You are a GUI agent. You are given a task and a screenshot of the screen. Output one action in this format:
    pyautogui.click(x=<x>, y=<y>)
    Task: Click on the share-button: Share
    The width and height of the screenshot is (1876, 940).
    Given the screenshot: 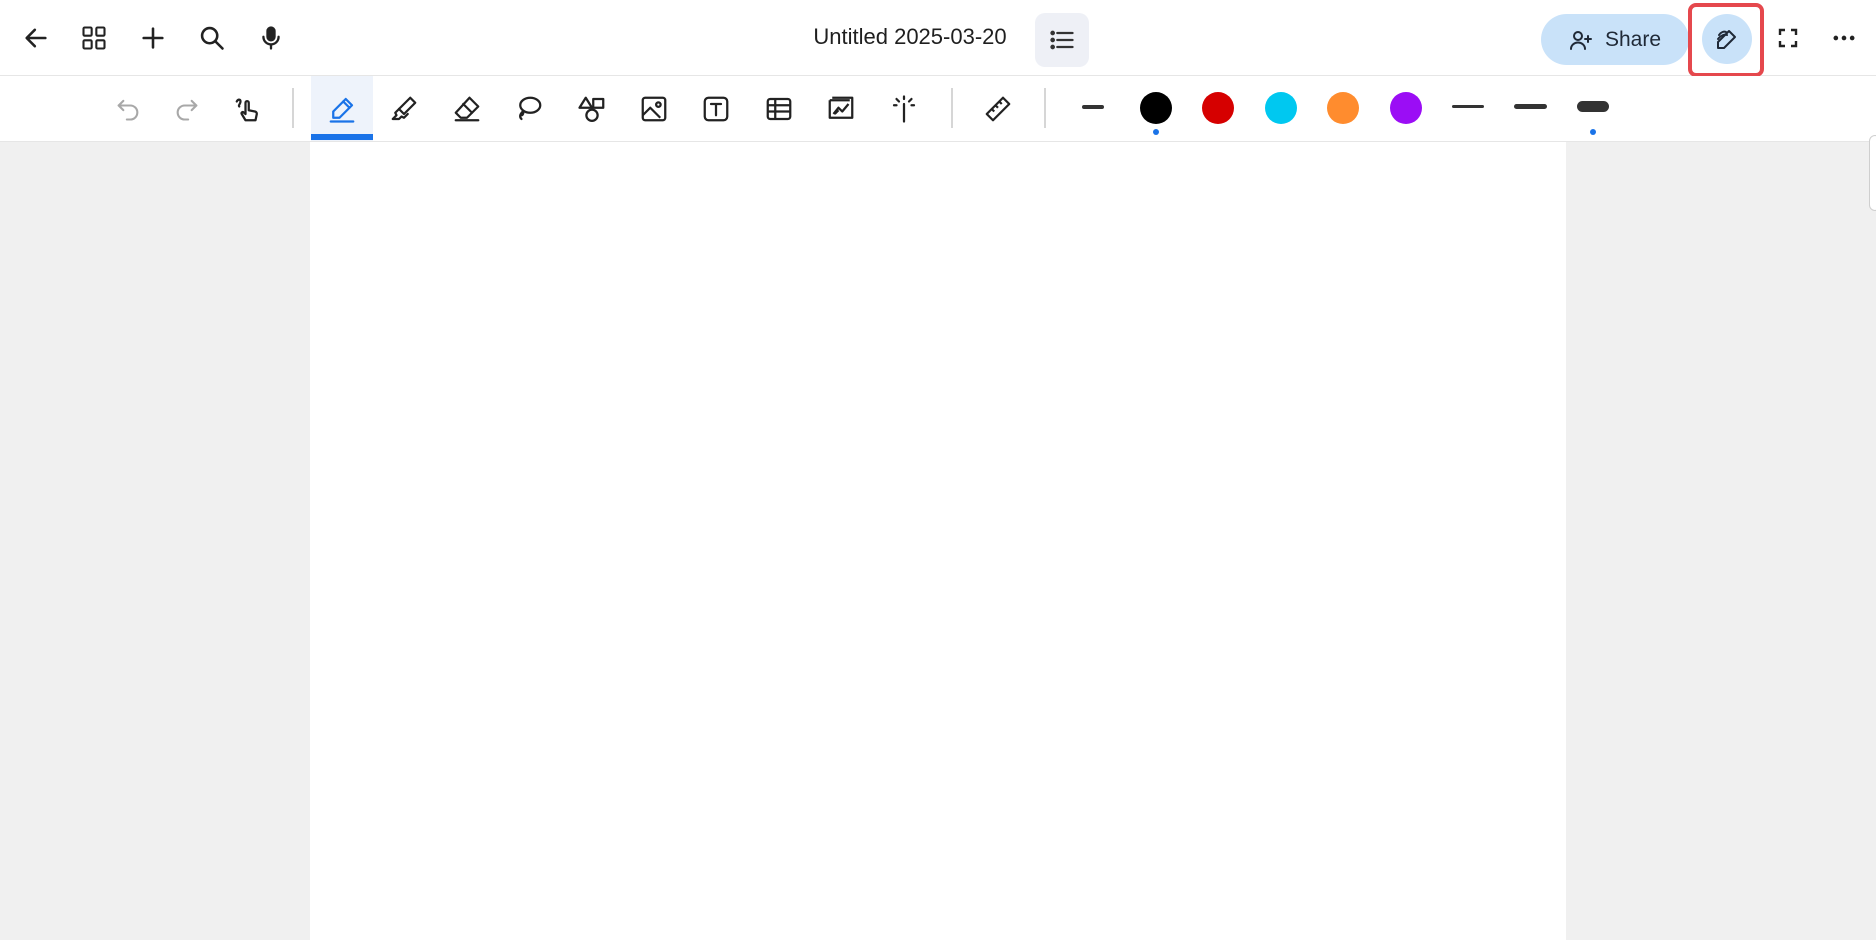 What is the action you would take?
    pyautogui.click(x=1615, y=39)
    